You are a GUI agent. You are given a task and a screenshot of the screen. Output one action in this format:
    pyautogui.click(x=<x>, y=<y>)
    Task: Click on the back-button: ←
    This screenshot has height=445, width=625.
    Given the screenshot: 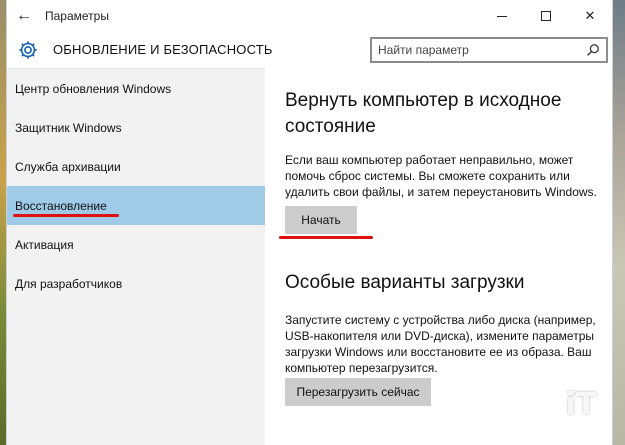 What is the action you would take?
    pyautogui.click(x=24, y=16)
    